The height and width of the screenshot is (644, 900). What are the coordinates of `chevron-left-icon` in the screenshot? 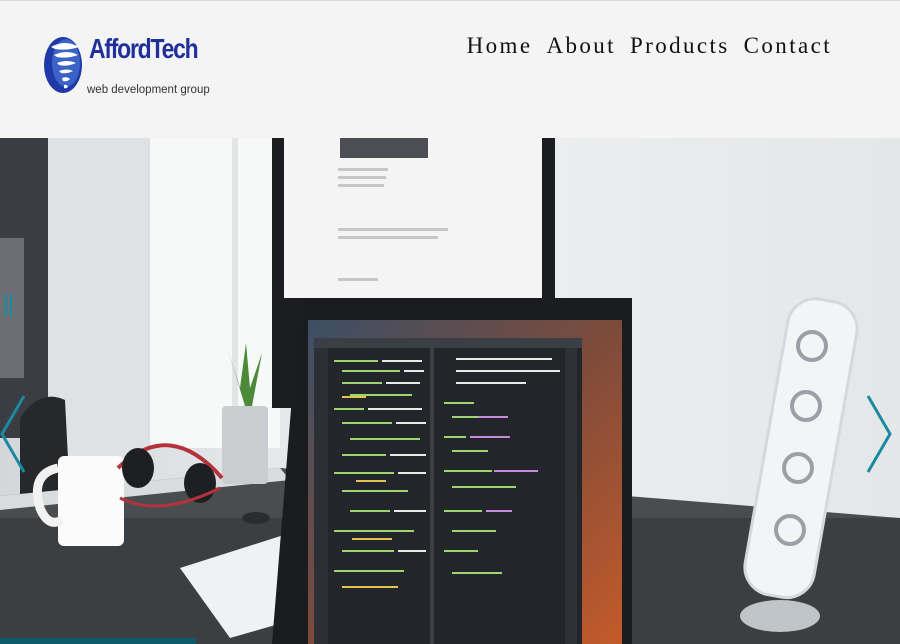 It's located at (15, 434).